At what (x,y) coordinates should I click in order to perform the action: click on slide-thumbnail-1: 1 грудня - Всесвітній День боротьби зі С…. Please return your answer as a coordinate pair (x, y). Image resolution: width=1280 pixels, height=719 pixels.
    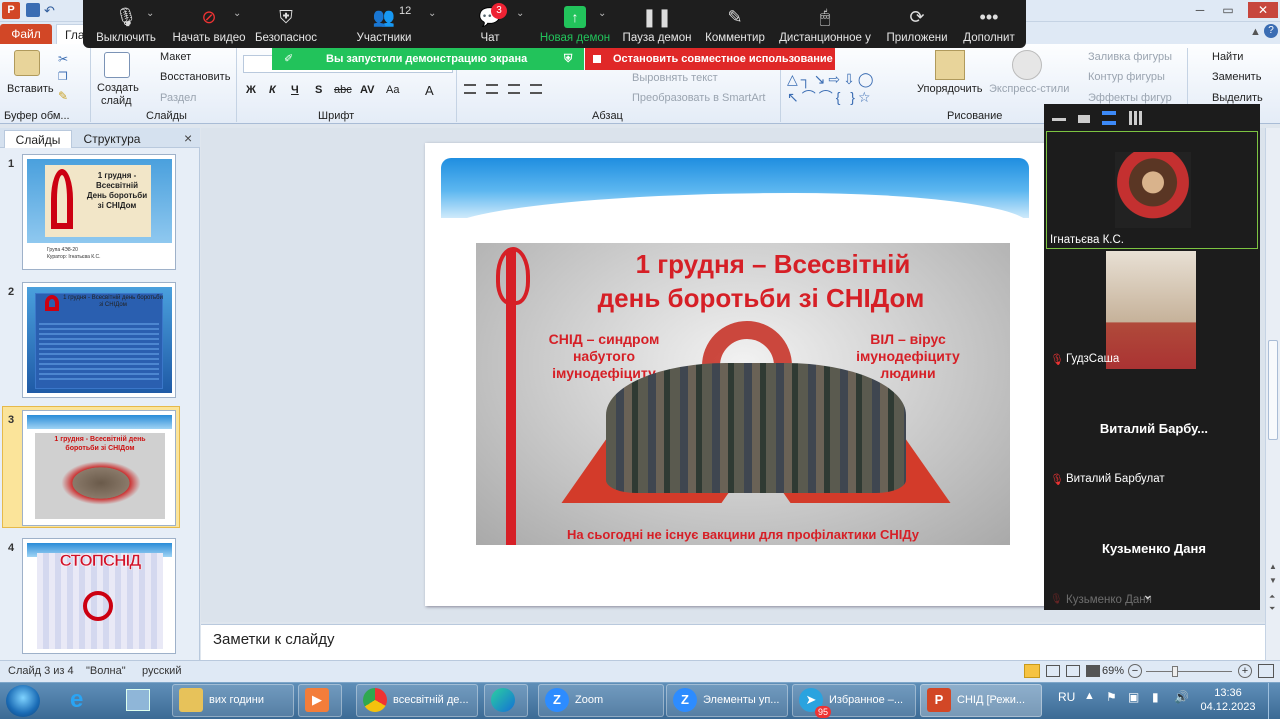
    Looking at the image, I should click on (99, 212).